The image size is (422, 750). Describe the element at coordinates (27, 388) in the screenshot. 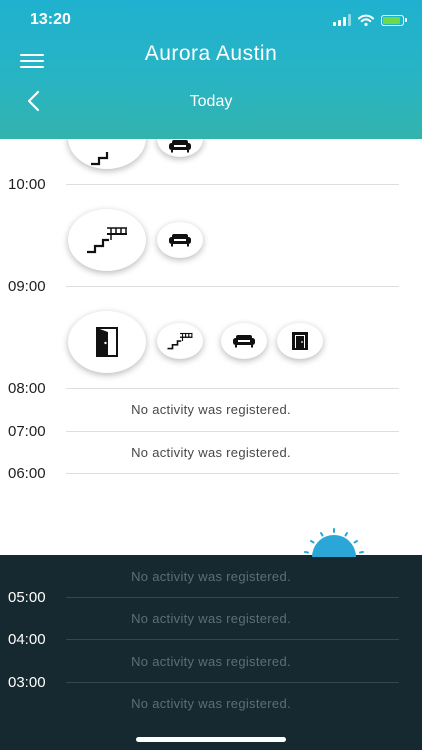

I see `hour-label-08: 08:00` at that location.